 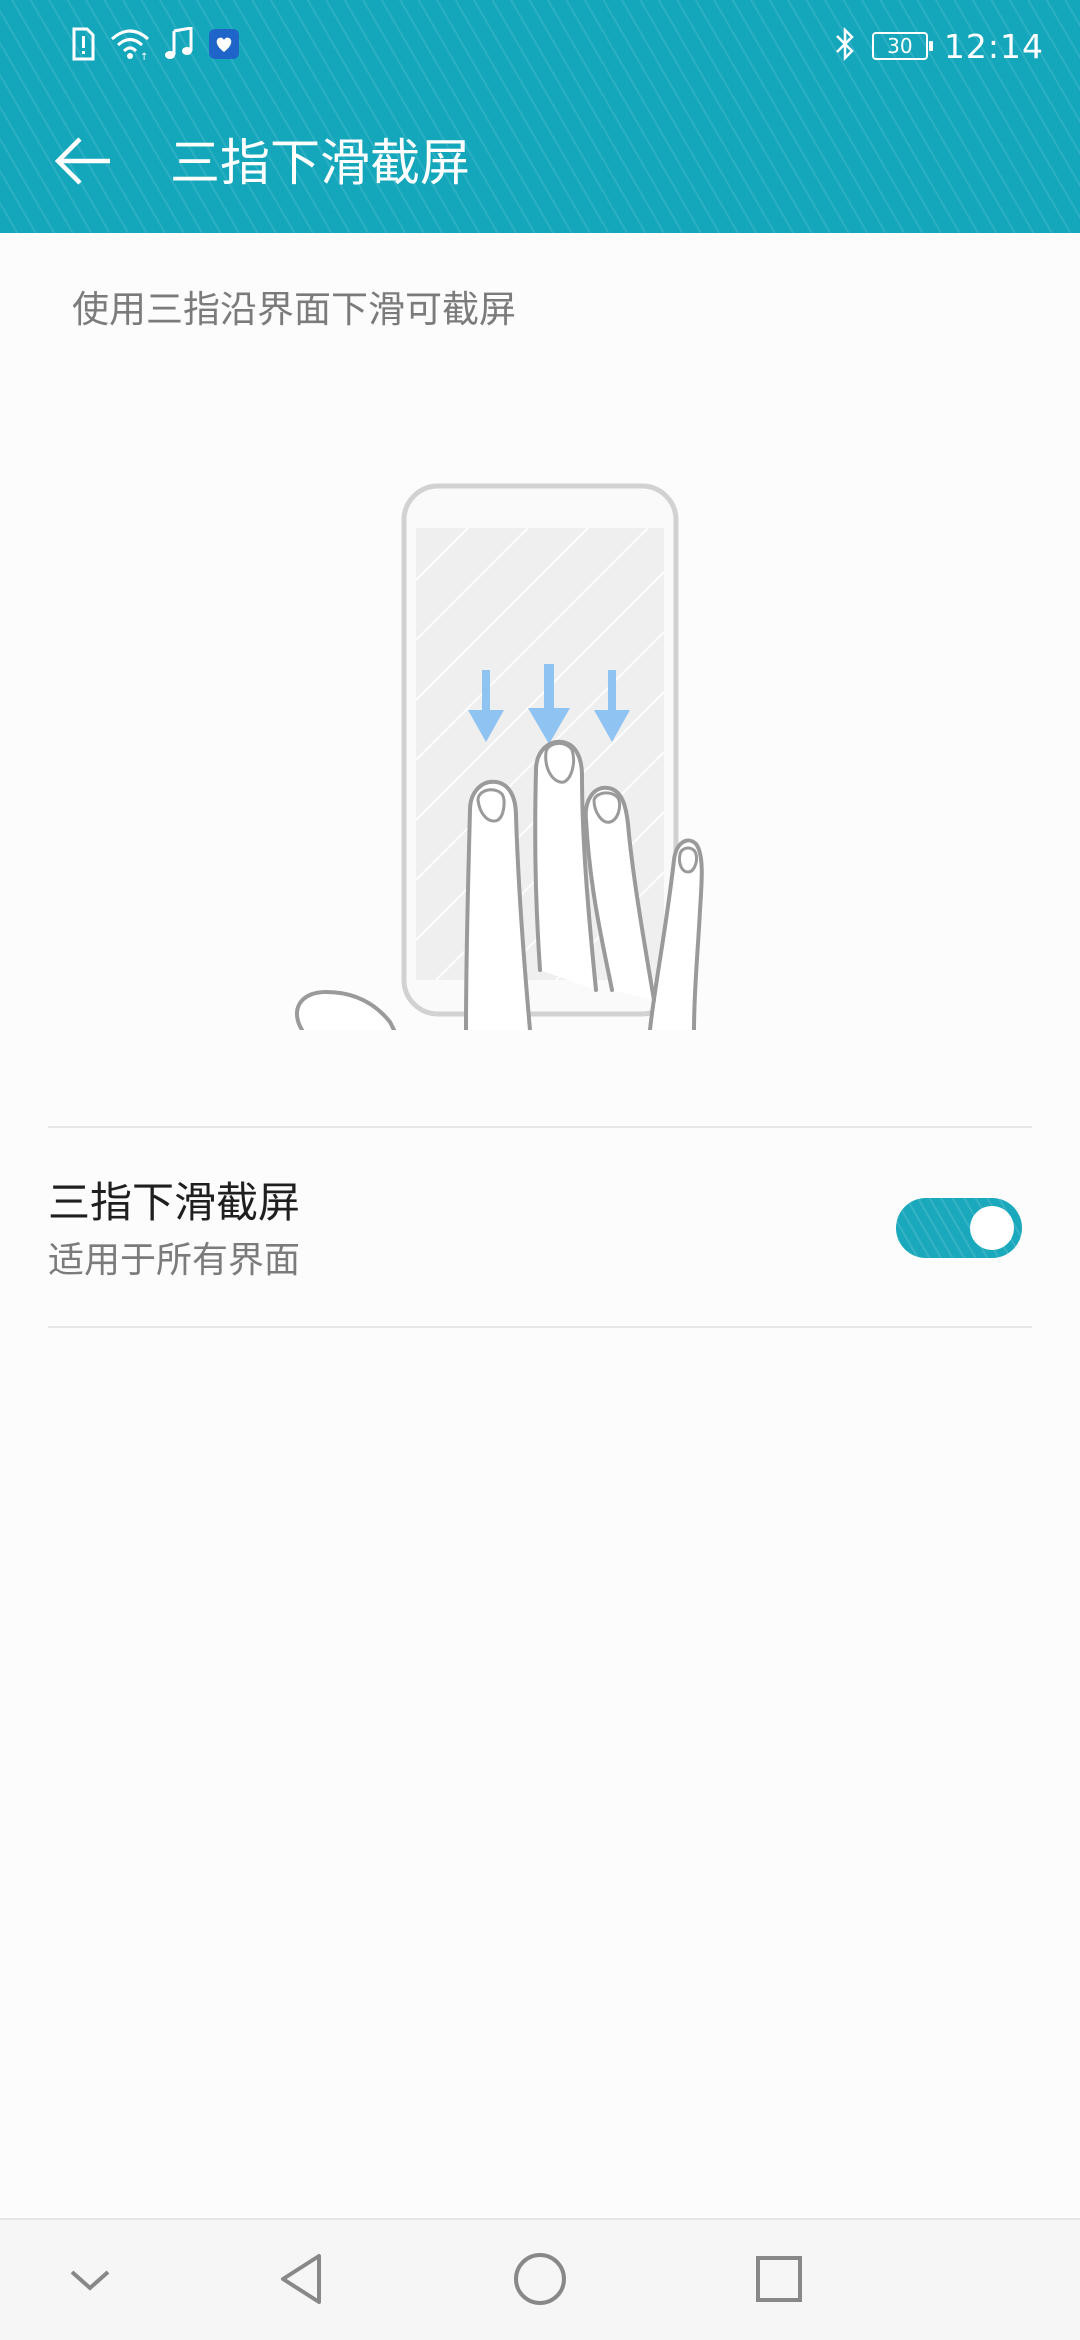 I want to click on status-icons-left: ↑↓, so click(x=155, y=46).